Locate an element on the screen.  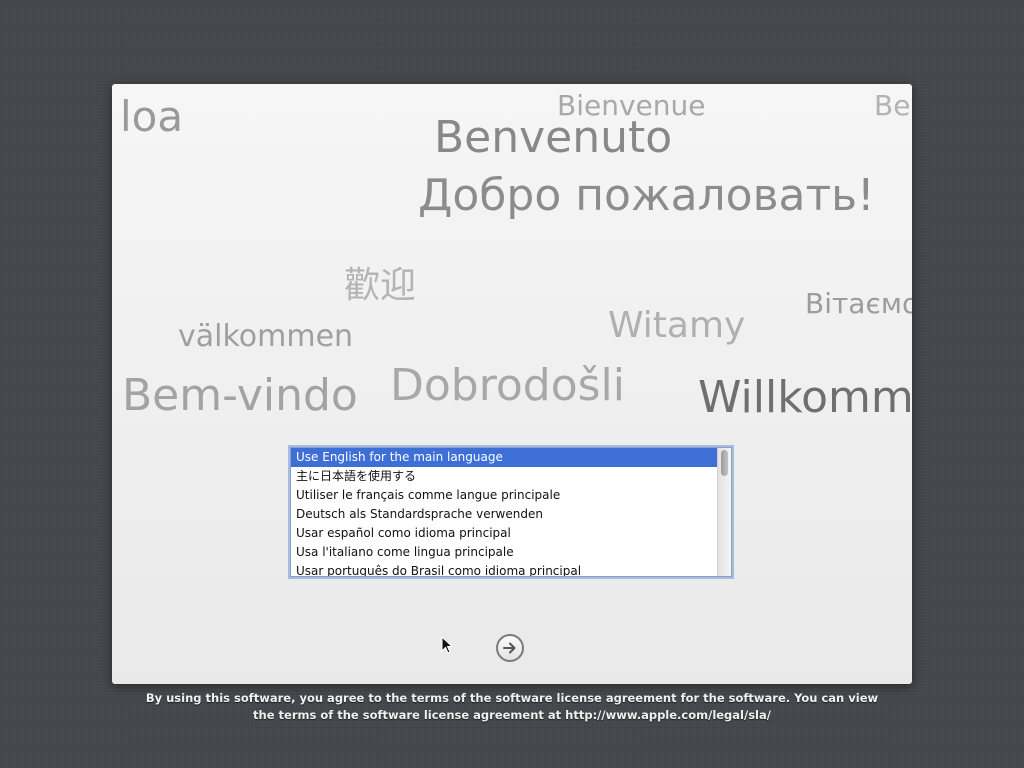
arrow-right-circle-icon is located at coordinates (509, 648).